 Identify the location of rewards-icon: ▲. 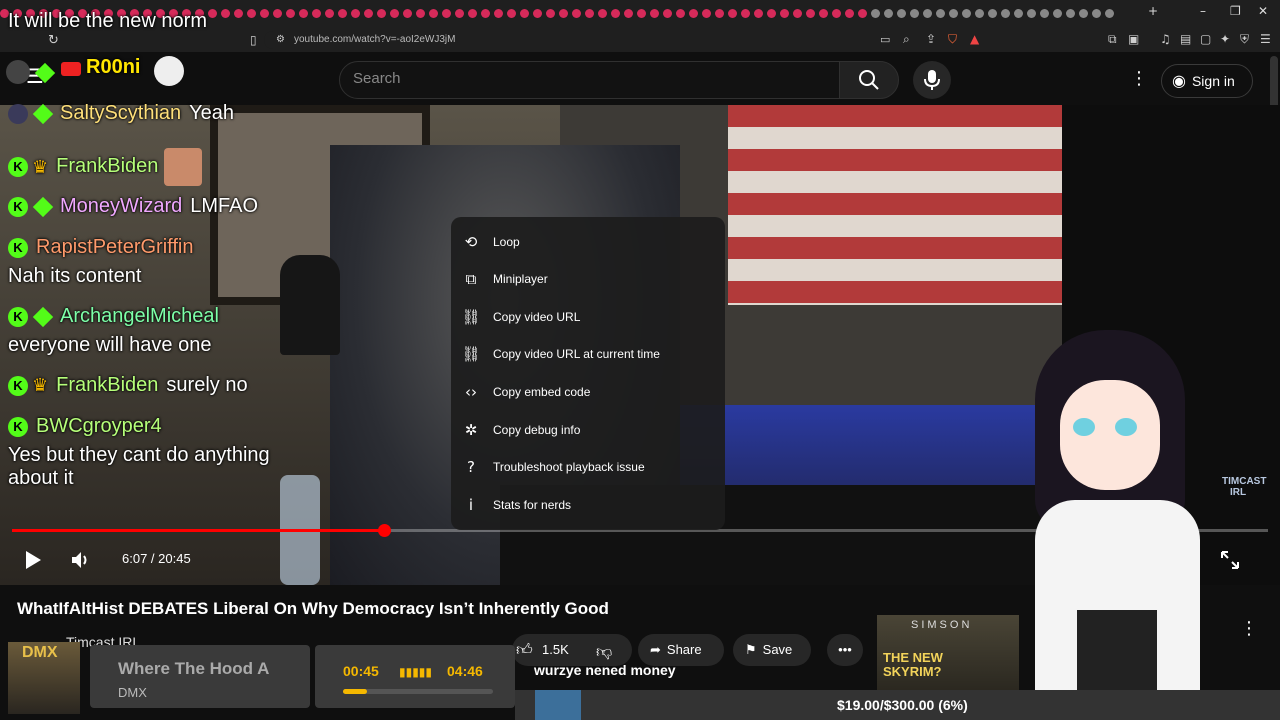
(974, 39).